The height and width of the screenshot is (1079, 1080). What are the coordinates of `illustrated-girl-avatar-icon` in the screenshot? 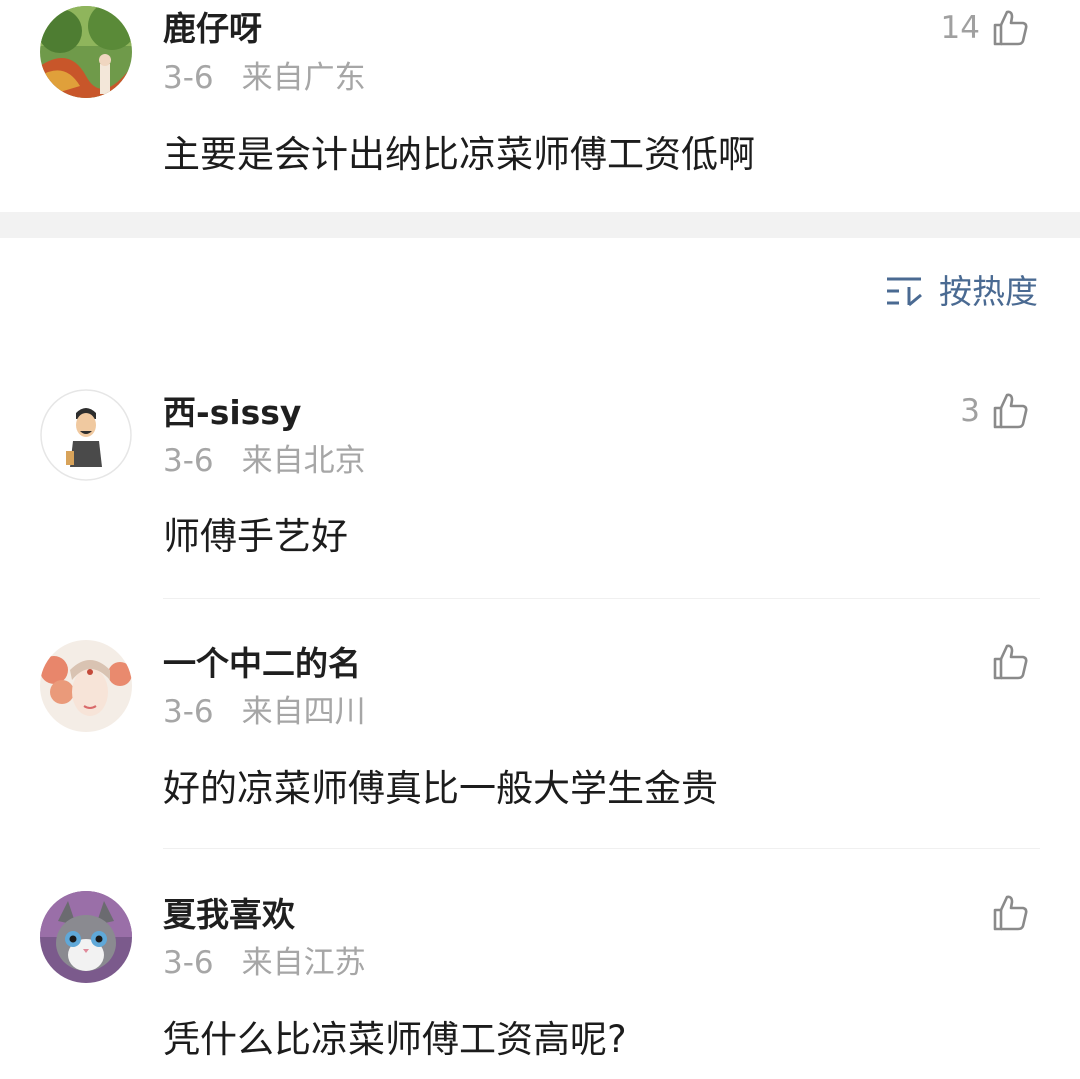 It's located at (86, 686).